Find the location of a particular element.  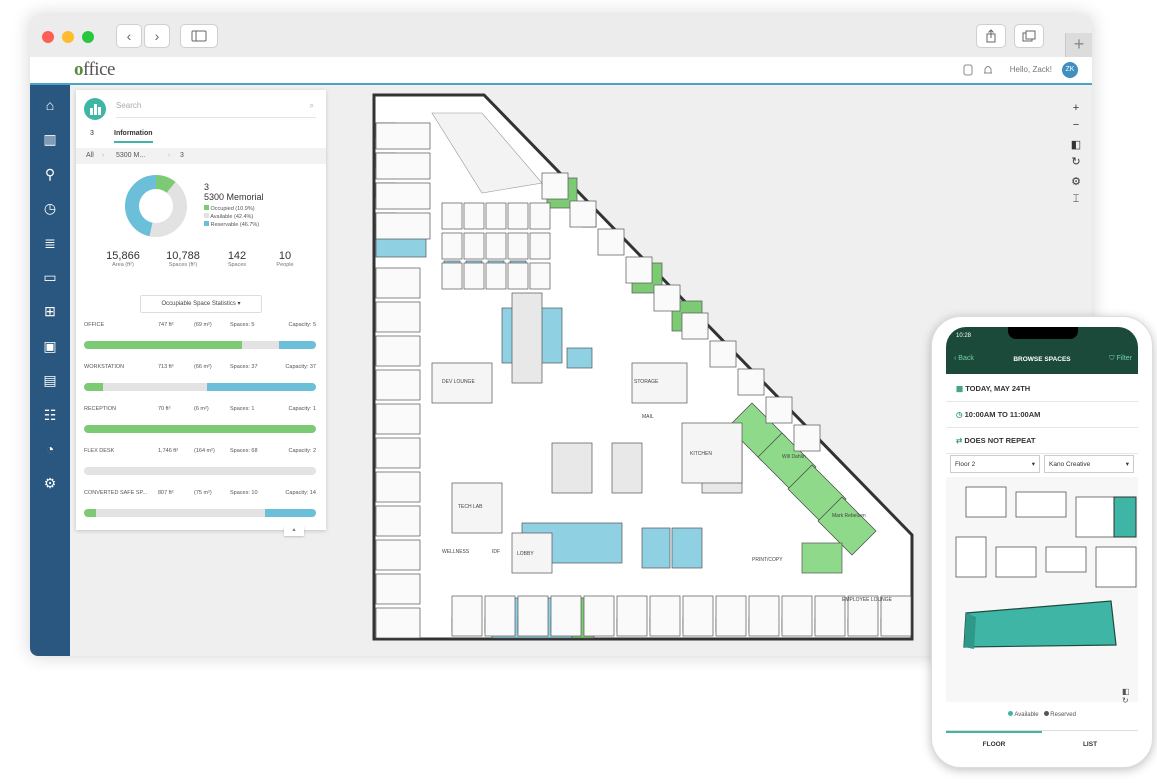

maximize-window-button is located at coordinates (88, 37).